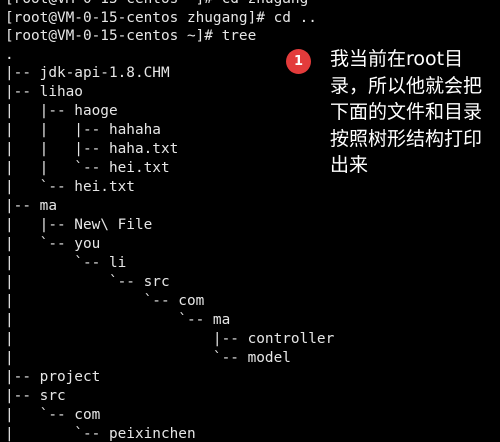 The image size is (500, 442). I want to click on terminal-line: | `-- hei.txt, so click(70, 187).